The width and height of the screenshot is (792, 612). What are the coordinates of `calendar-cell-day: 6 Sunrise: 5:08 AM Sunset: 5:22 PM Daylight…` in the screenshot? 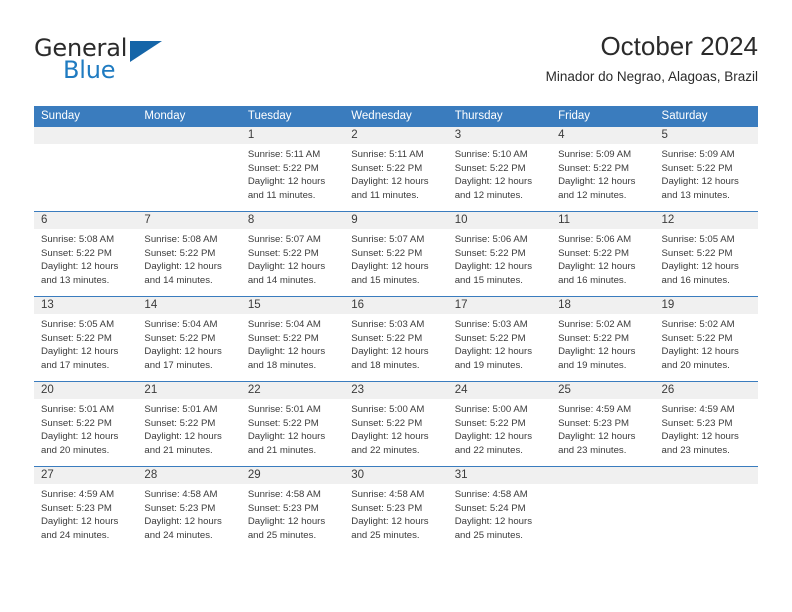 It's located at (86, 254).